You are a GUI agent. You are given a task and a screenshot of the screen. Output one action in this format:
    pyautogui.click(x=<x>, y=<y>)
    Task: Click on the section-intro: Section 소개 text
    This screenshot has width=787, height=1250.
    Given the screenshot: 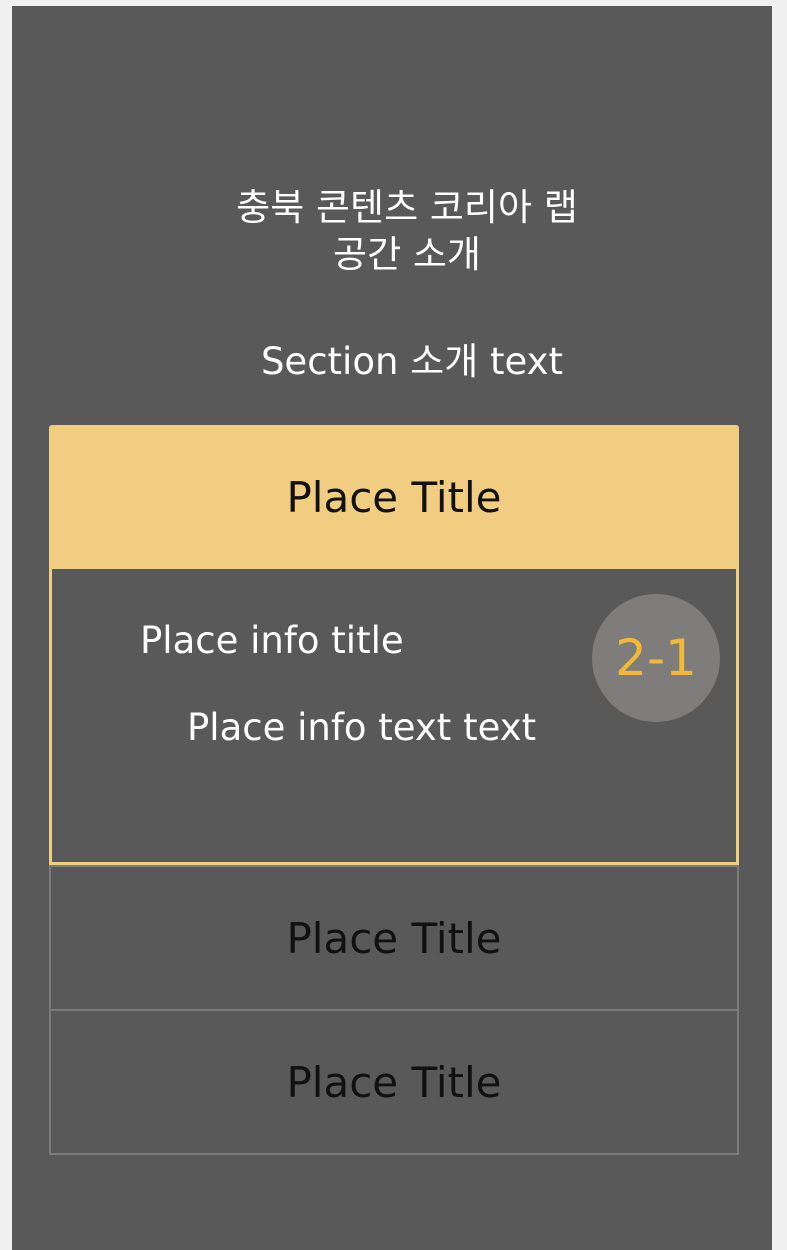 What is the action you would take?
    pyautogui.click(x=412, y=361)
    